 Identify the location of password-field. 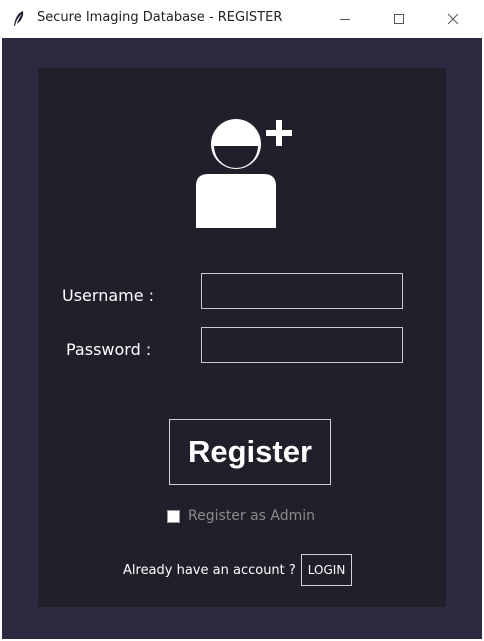
(302, 345).